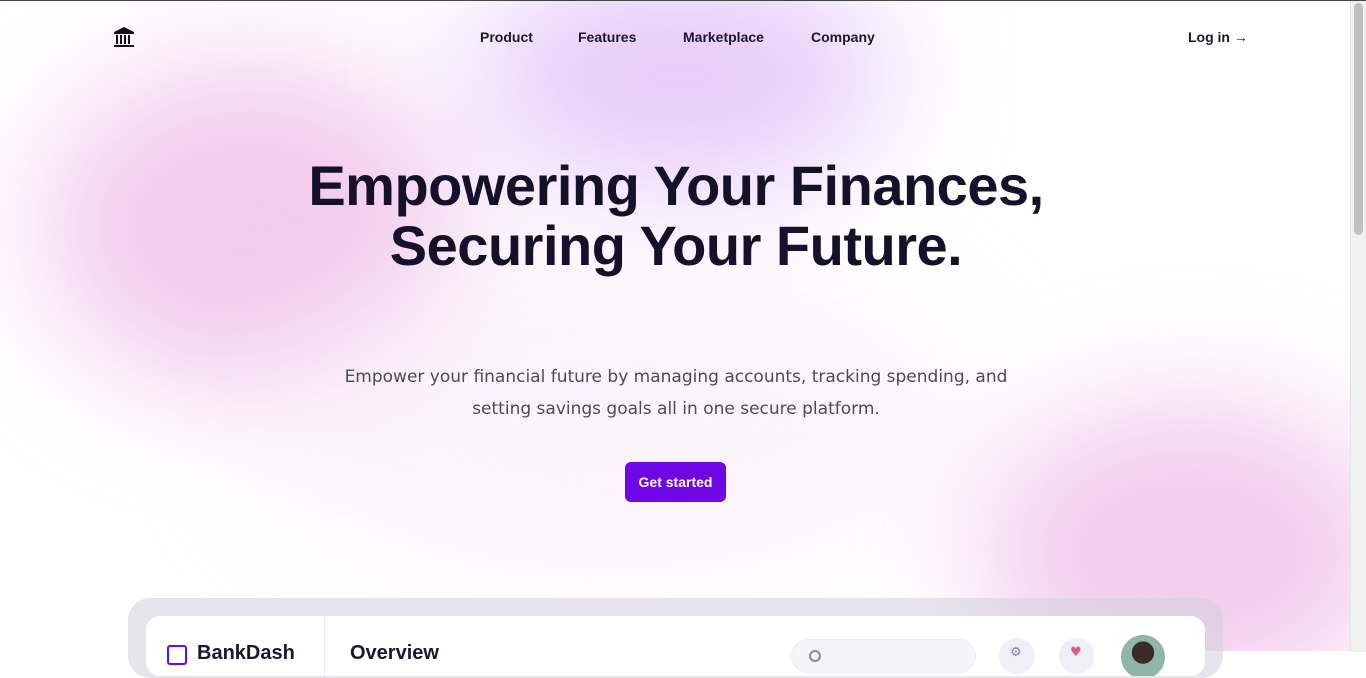 This screenshot has height=678, width=1366. Describe the element at coordinates (675, 482) in the screenshot. I see `get-started-button: Get started` at that location.